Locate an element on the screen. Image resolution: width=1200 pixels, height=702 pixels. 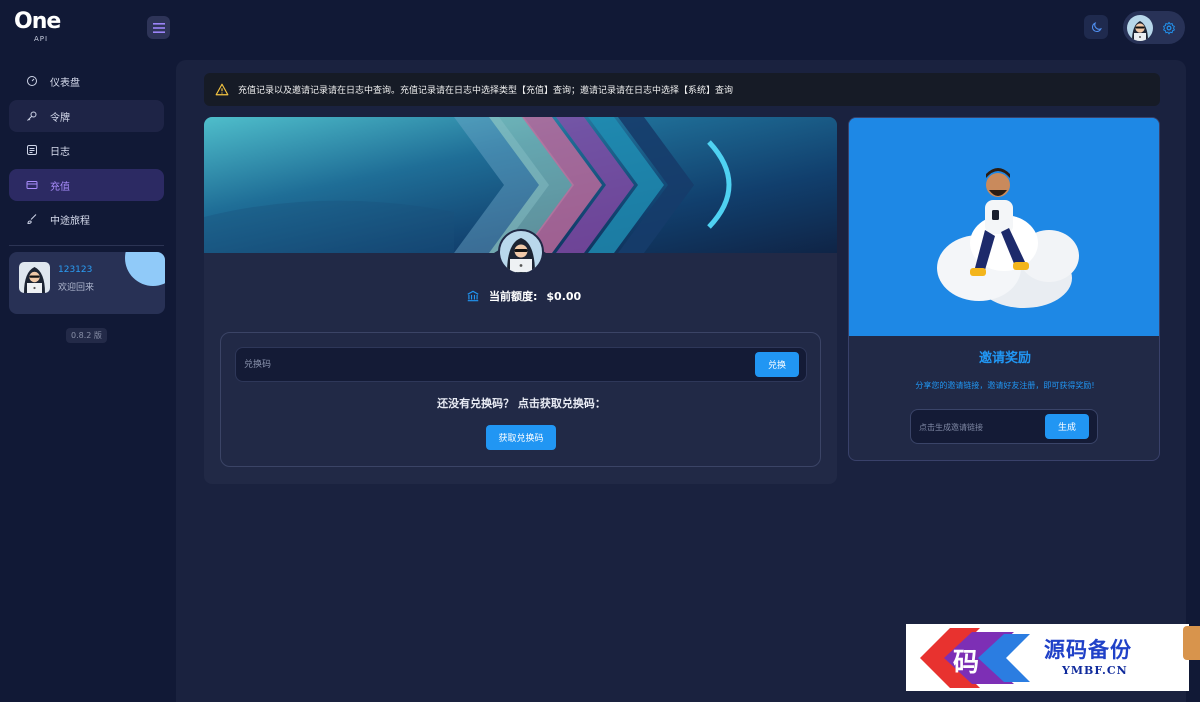
logo-text: One is located at coordinates (37, 21).